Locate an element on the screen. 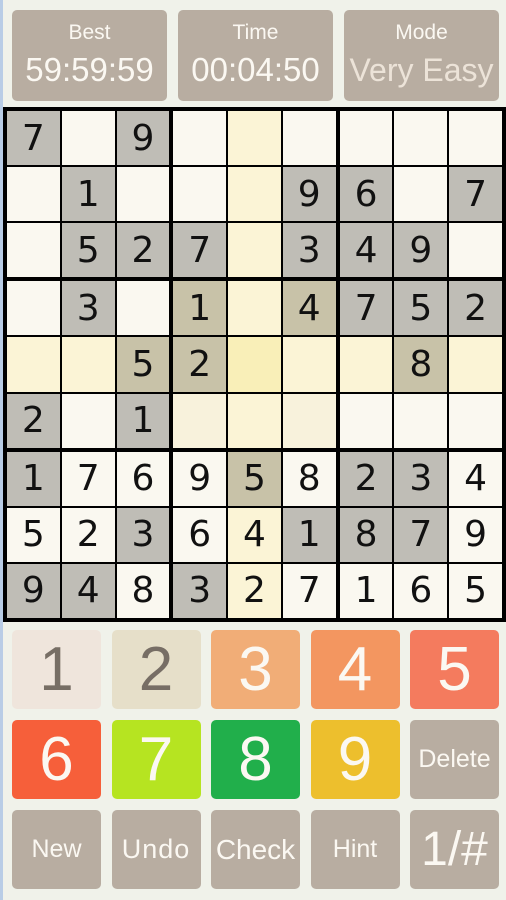  cell-r1-c6 is located at coordinates (309, 138).